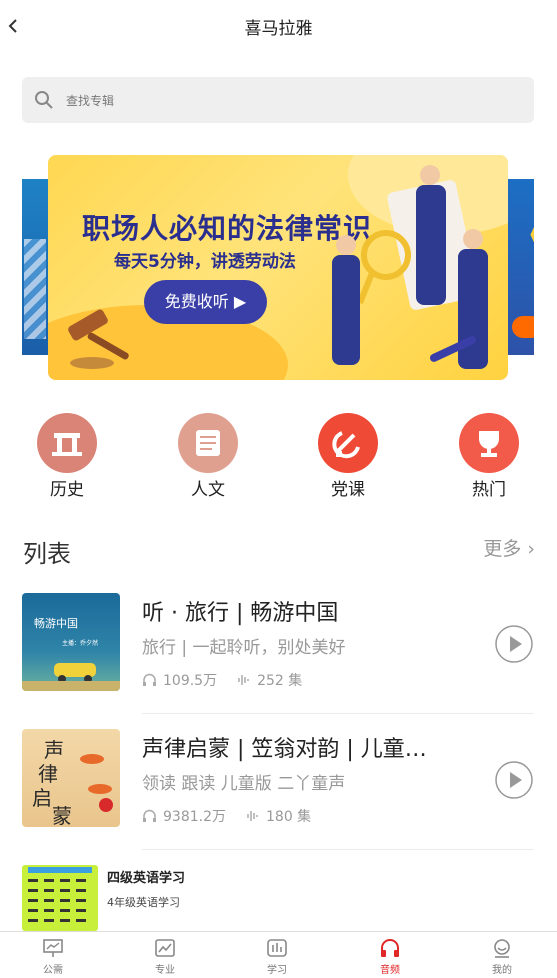 This screenshot has width=557, height=978. What do you see at coordinates (205, 262) in the screenshot?
I see `banner-subline: 每天5分钟，讲透劳动法` at bounding box center [205, 262].